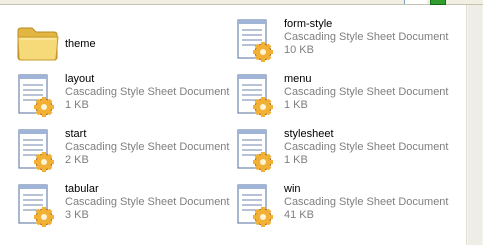  Describe the element at coordinates (299, 215) in the screenshot. I see `file-size: 41 KB` at that location.